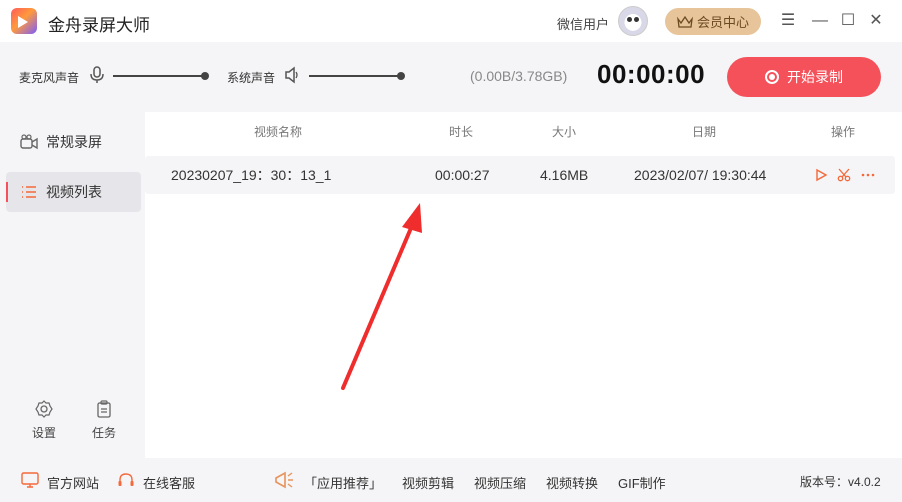 The width and height of the screenshot is (902, 502). What do you see at coordinates (815, 77) in the screenshot?
I see `start-recording-label: 开始录制` at bounding box center [815, 77].